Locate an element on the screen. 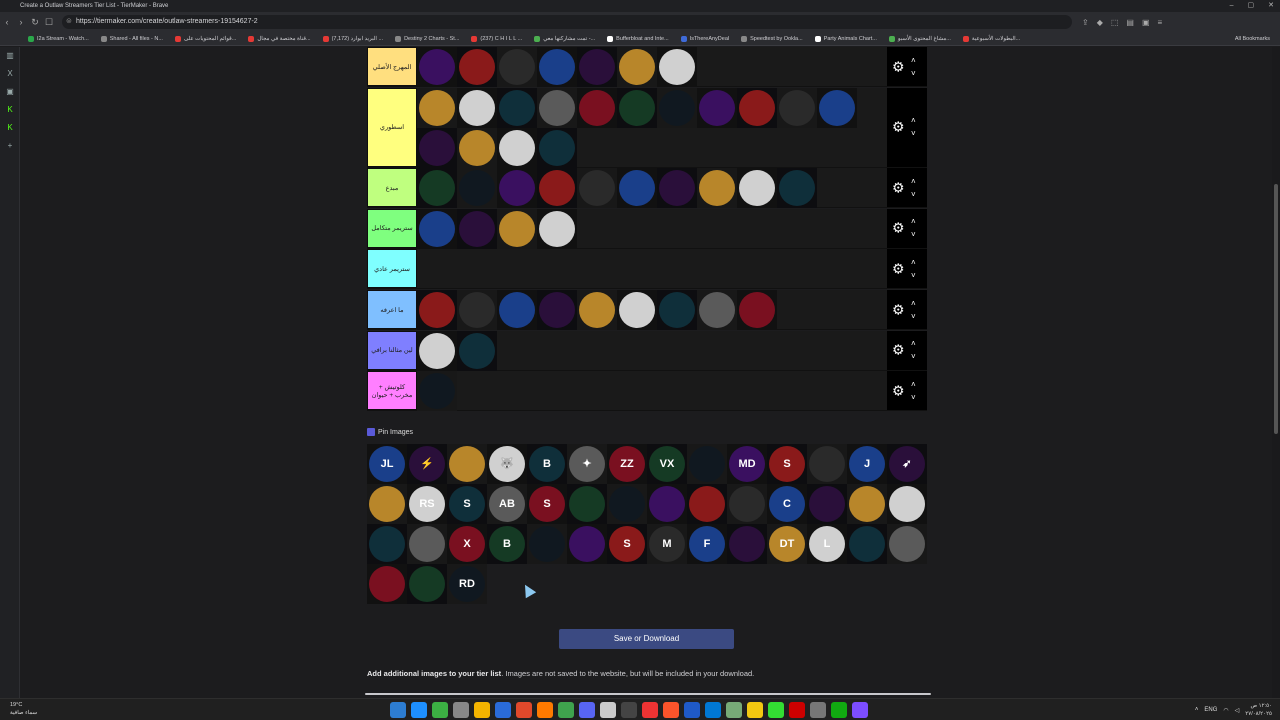 This screenshot has width=1280, height=720. streamer-avatar: ➶ is located at coordinates (907, 464).